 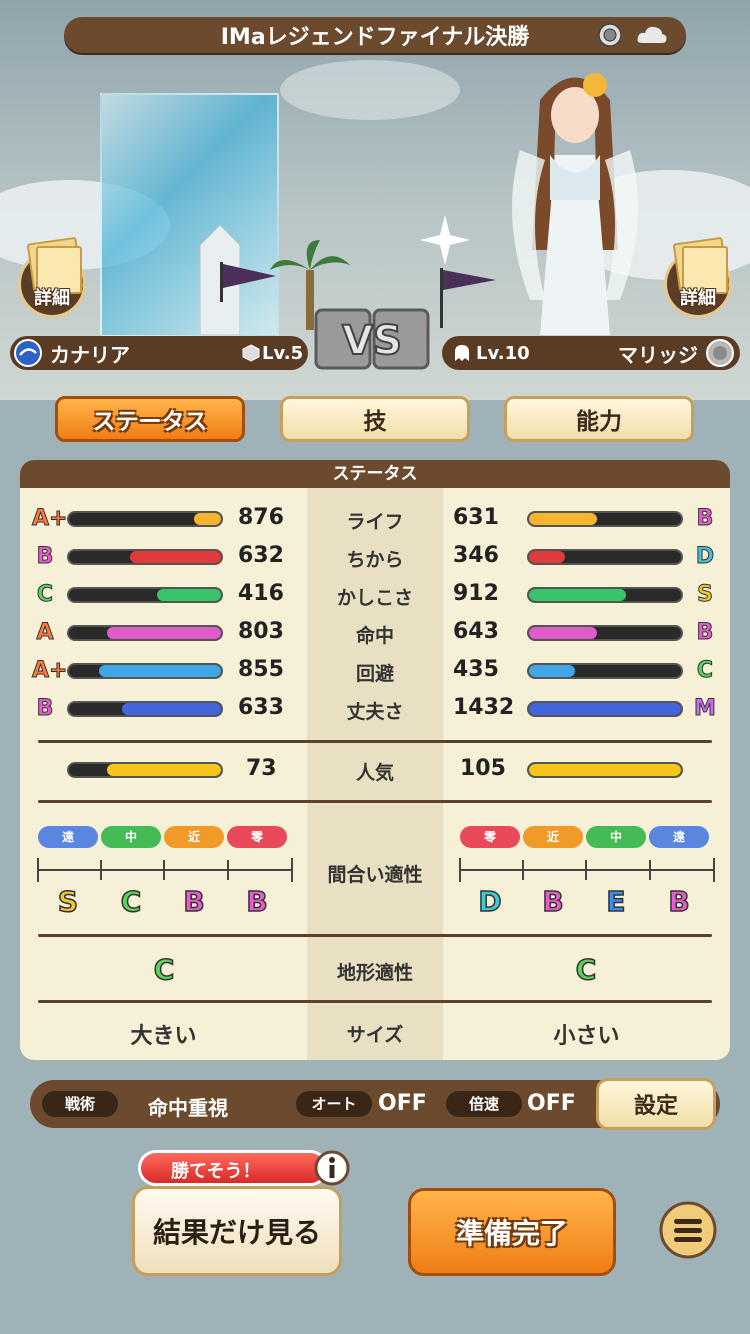 I want to click on stat-name: かしこさ, so click(x=374, y=598).